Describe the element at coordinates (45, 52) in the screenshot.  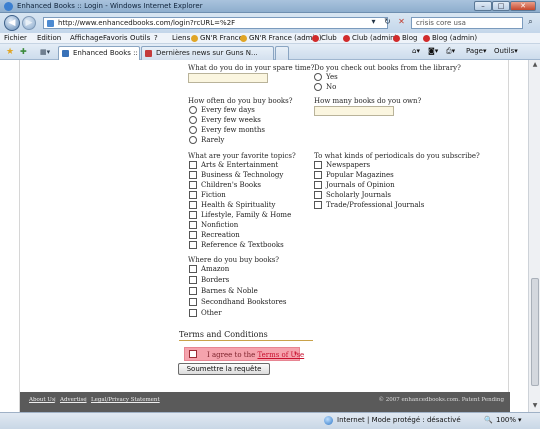
I see `quick-tabs-icon: ▦▾` at that location.